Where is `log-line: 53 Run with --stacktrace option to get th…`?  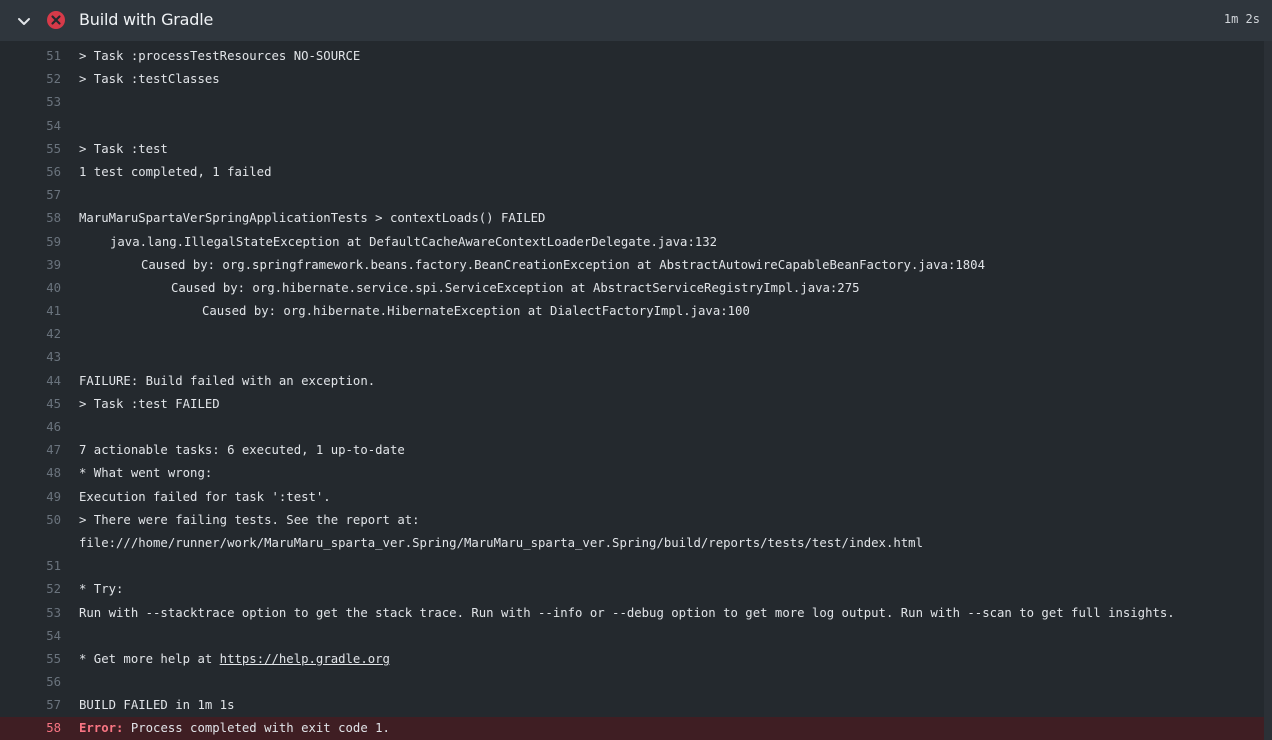
log-line: 53 Run with --stacktrace option to get th… is located at coordinates (632, 613).